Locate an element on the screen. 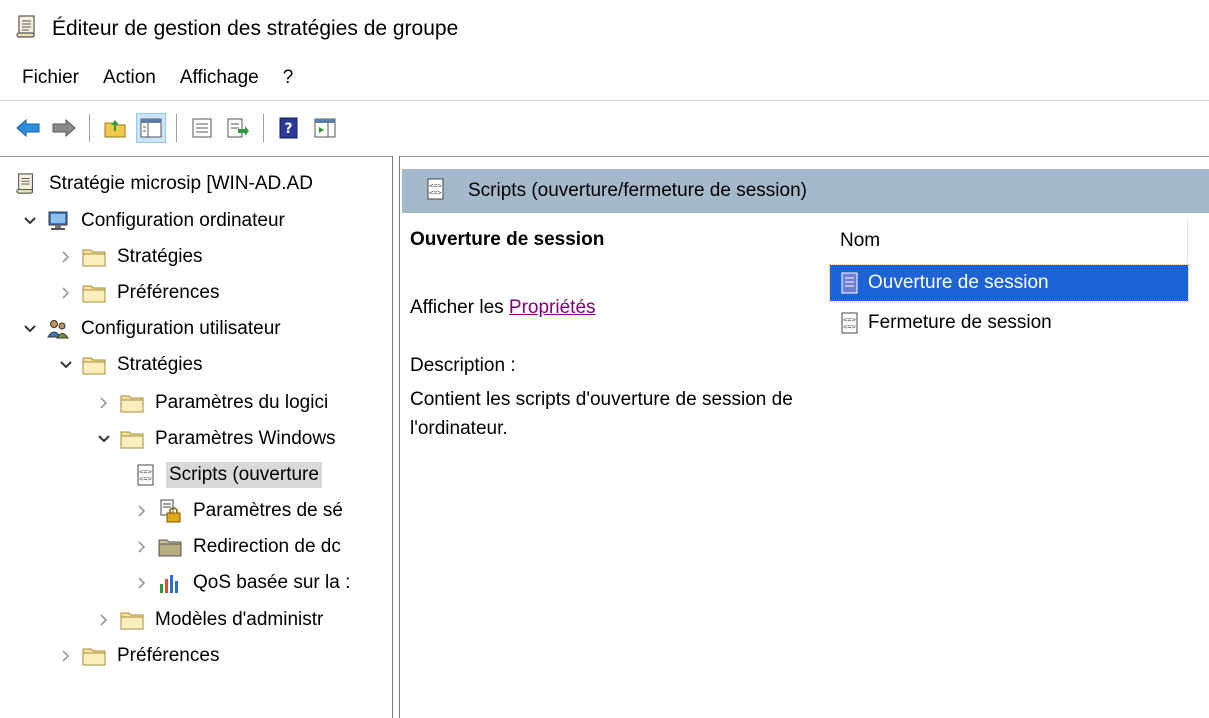 Image resolution: width=1209 pixels, height=718 pixels. menu-bar: Fichier Action Affichage ? is located at coordinates (604, 78).